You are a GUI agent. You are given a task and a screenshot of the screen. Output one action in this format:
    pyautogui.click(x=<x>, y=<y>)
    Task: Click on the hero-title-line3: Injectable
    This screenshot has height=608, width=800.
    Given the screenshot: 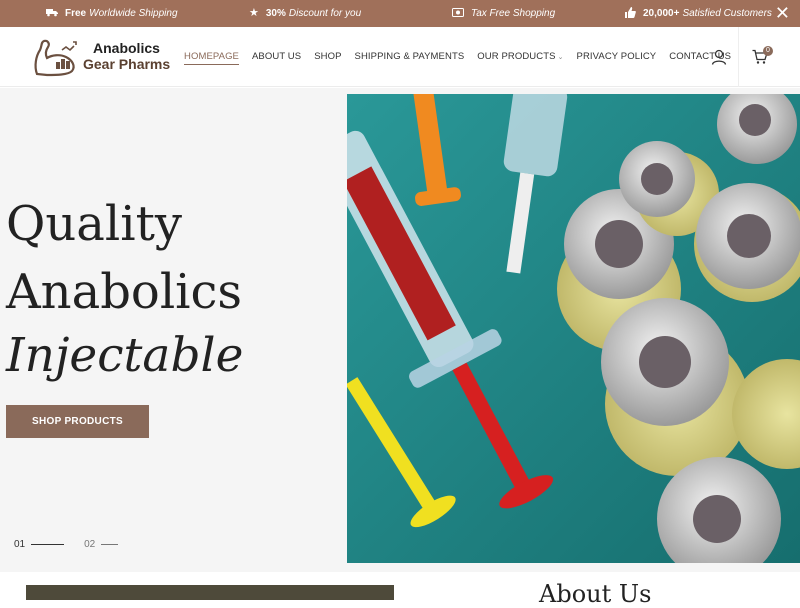 What is the action you would take?
    pyautogui.click(x=125, y=355)
    